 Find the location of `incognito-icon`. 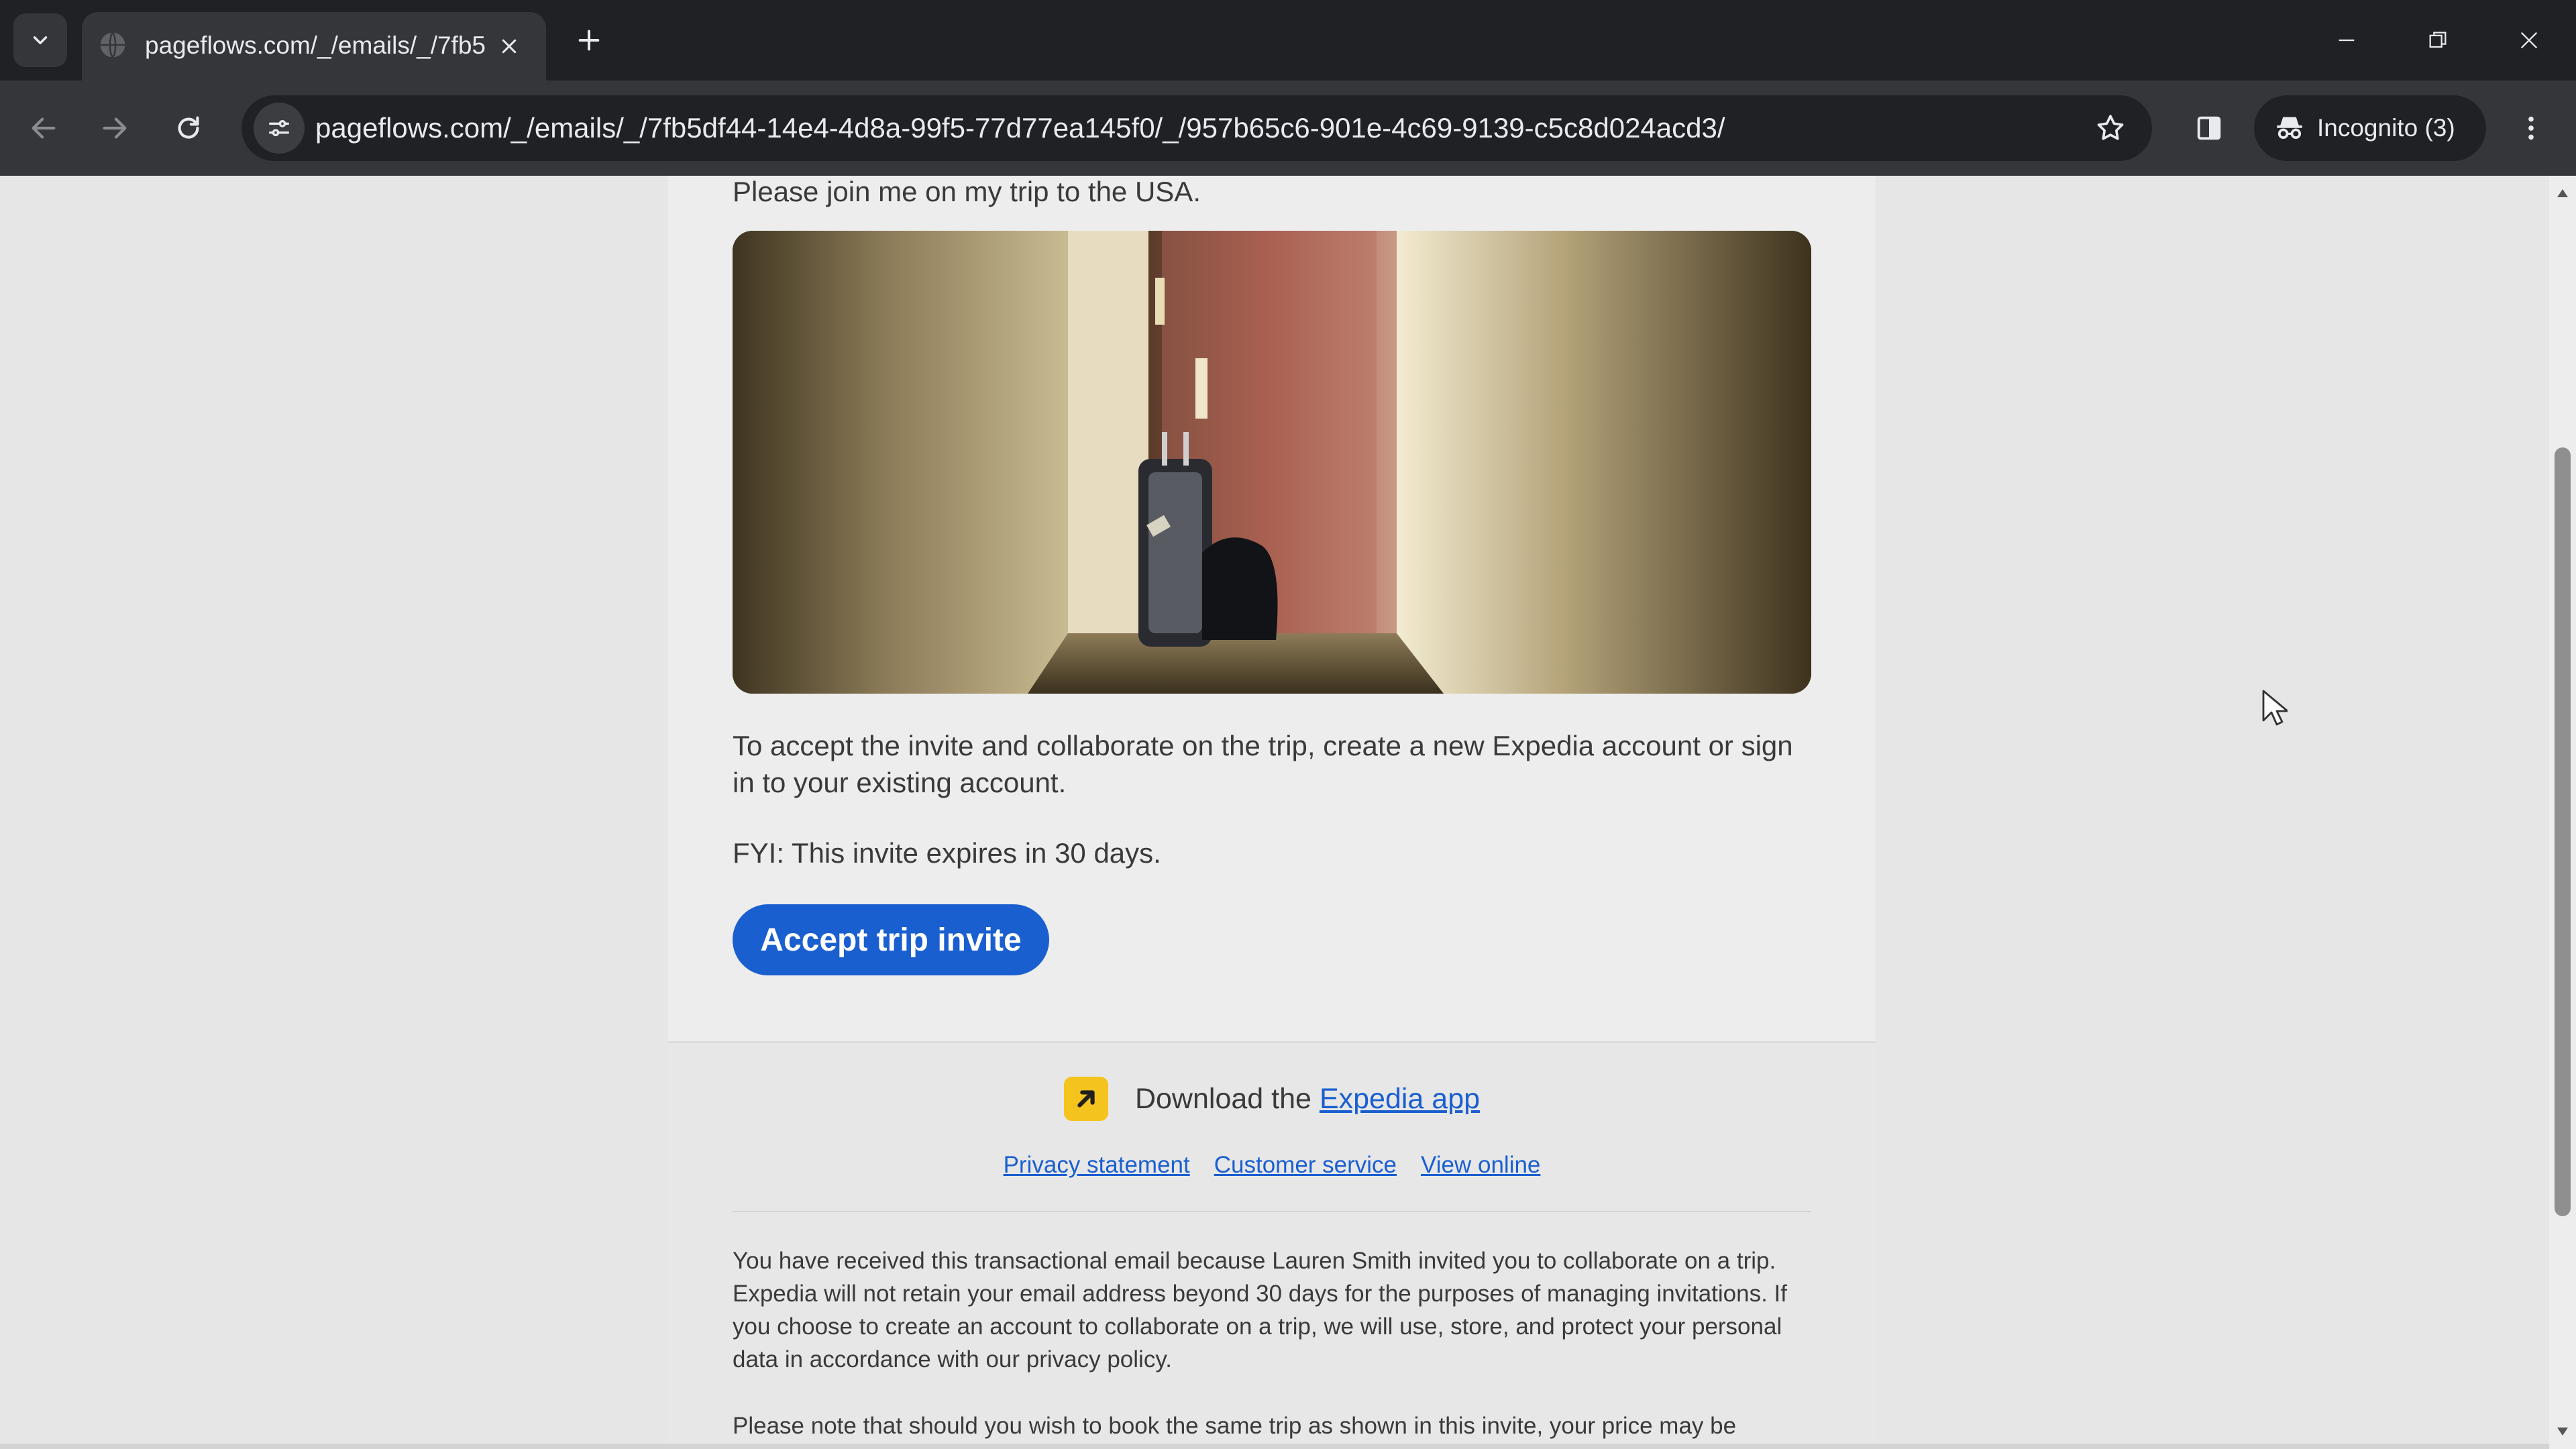

incognito-icon is located at coordinates (2289, 128).